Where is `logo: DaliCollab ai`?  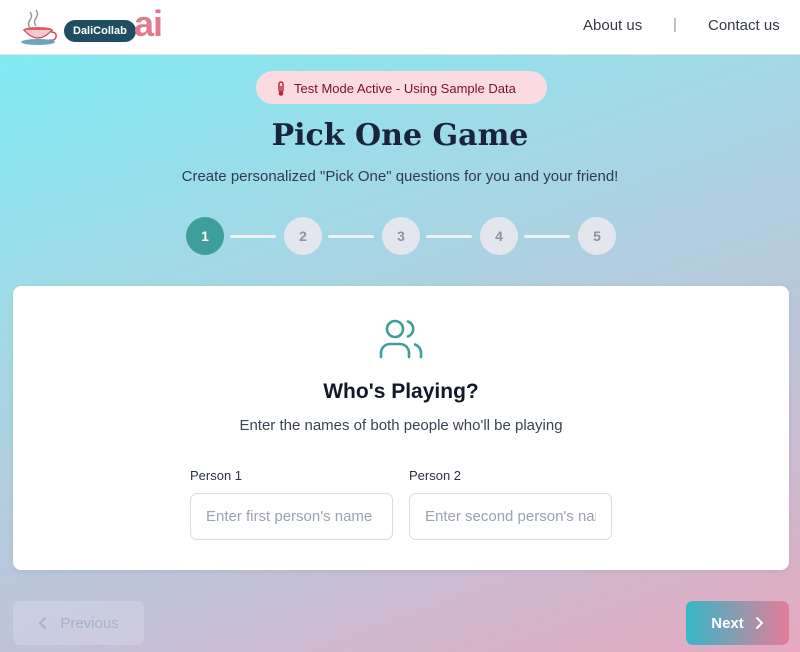 logo: DaliCollab ai is located at coordinates (92, 25).